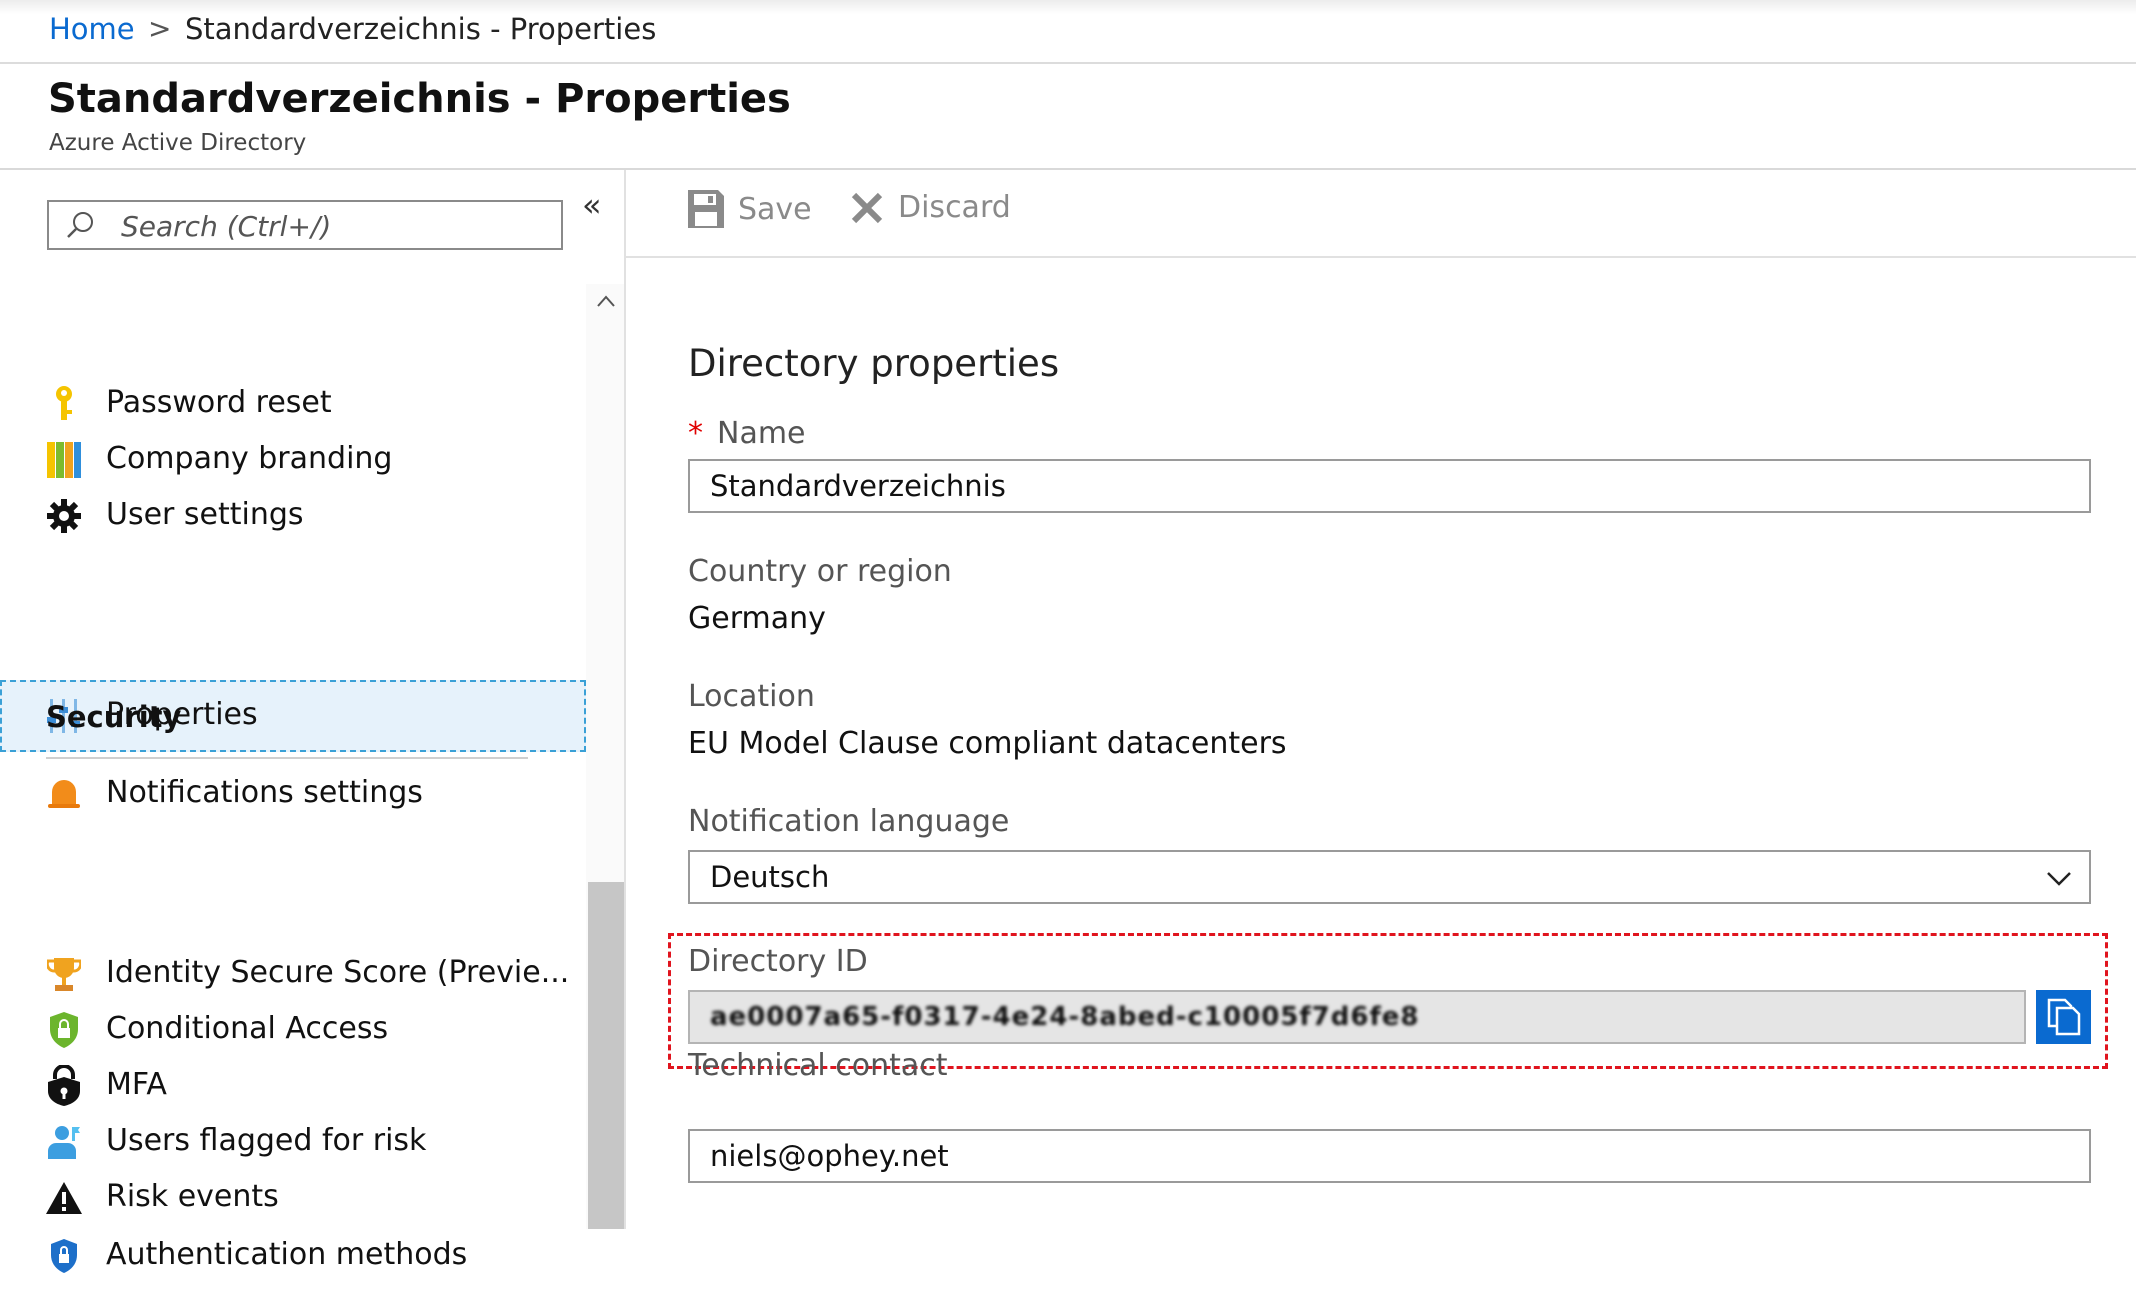  I want to click on copy-to-clipboard-button, so click(2063, 1017).